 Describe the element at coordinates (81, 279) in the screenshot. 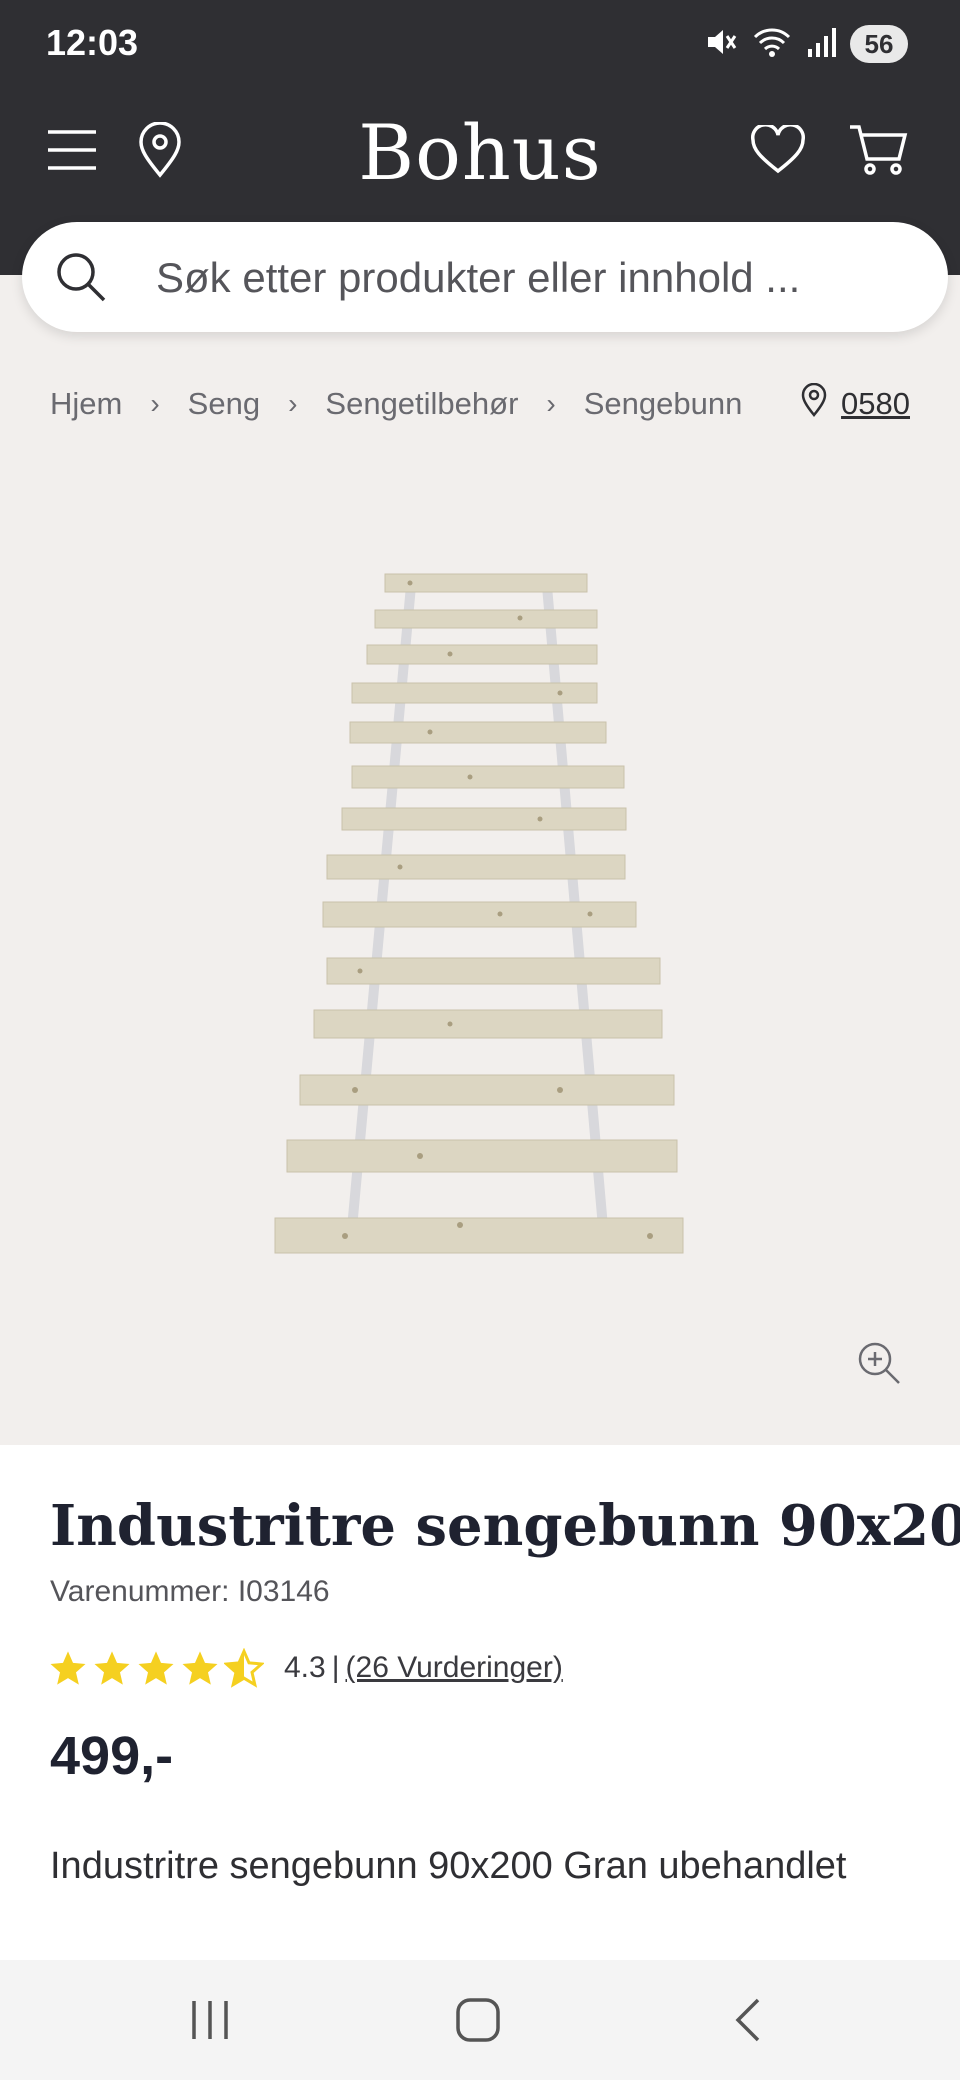

I see `search-icon` at that location.